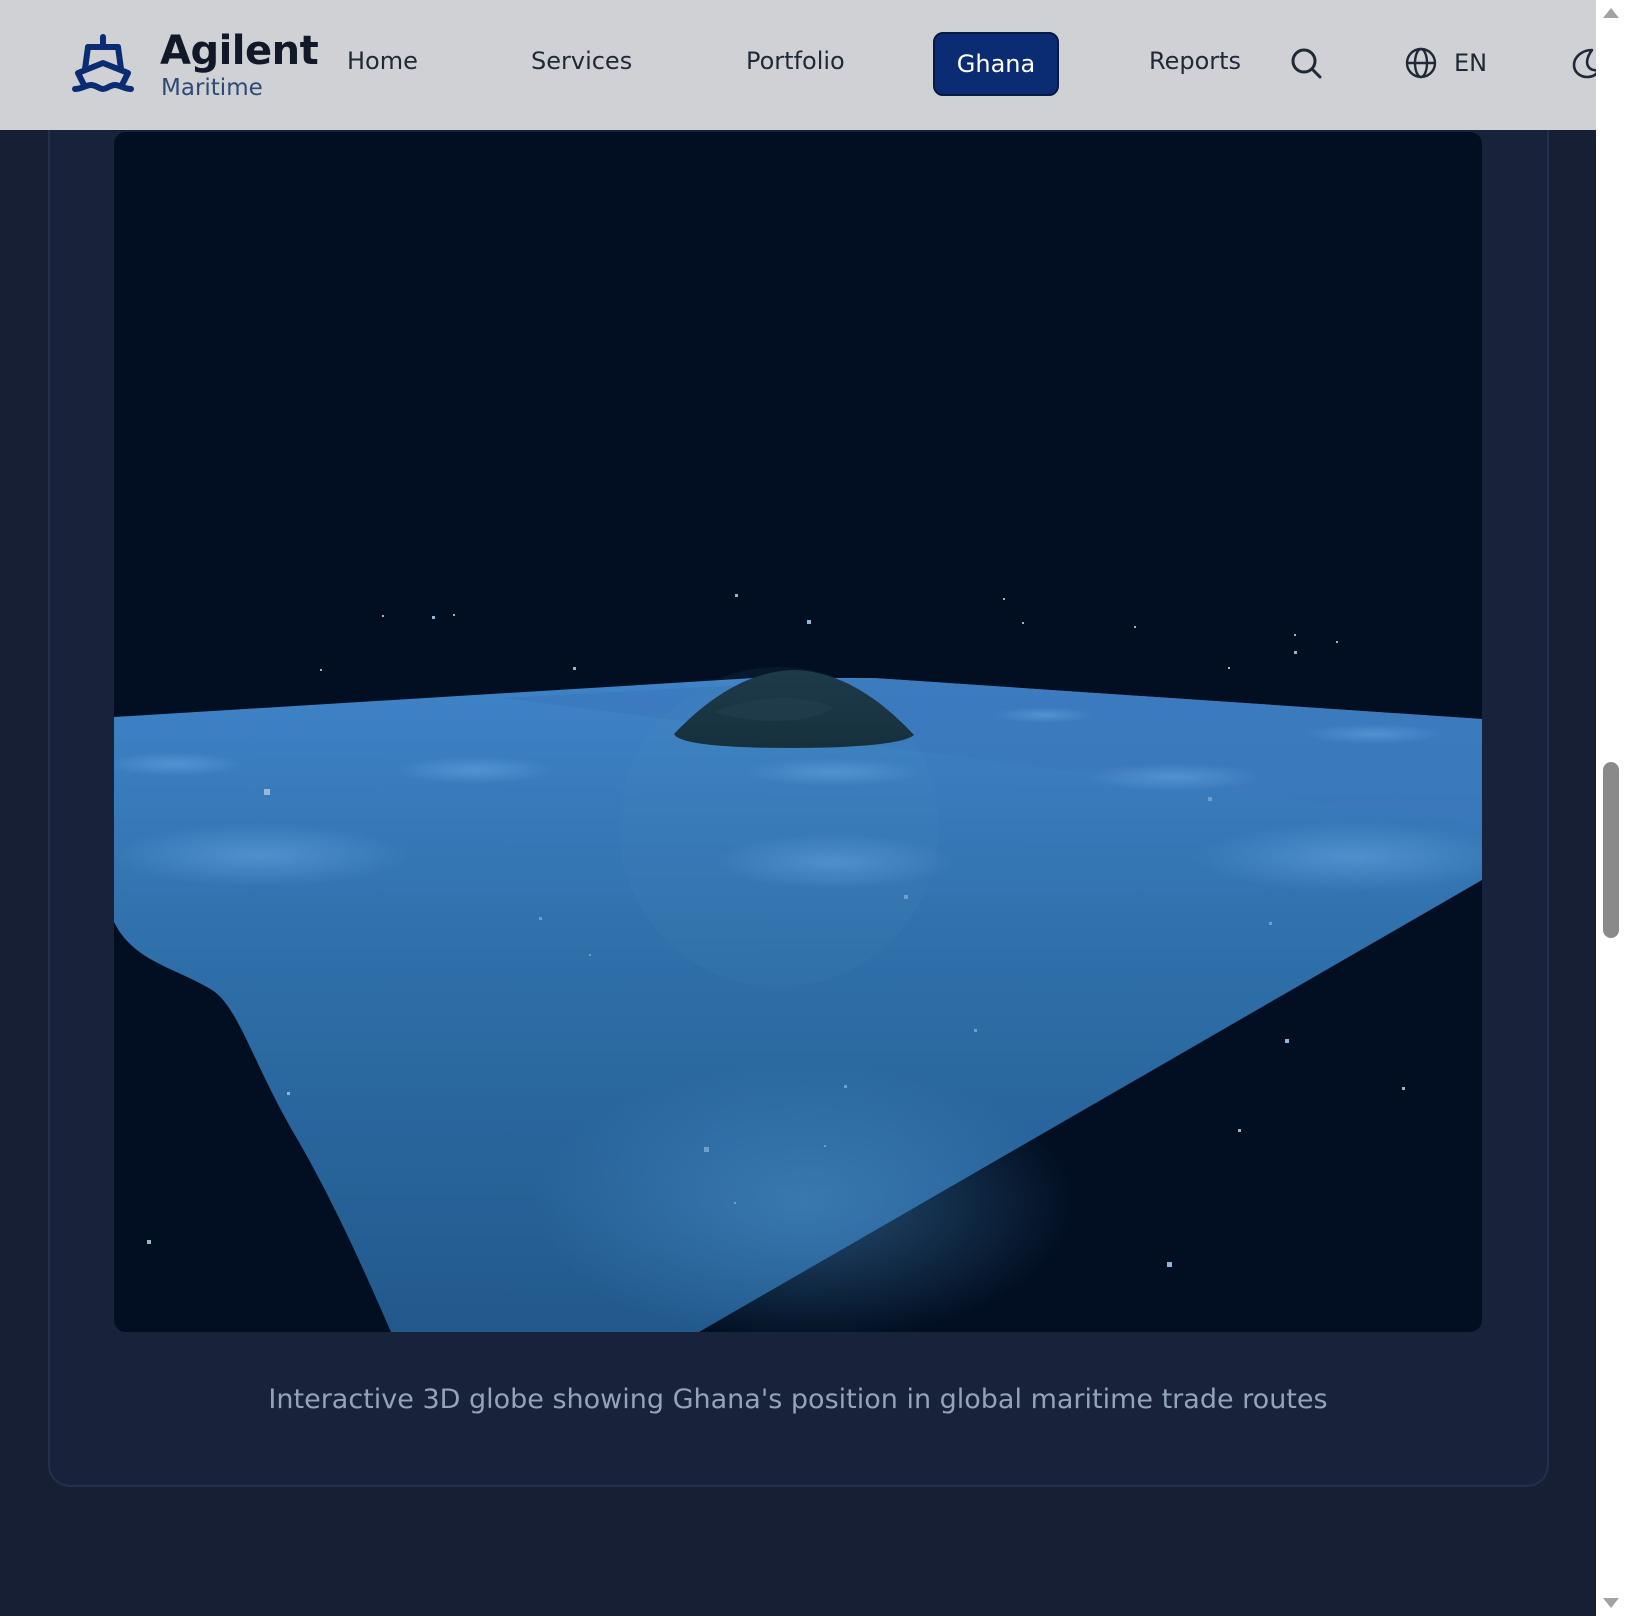 The image size is (1626, 1616). Describe the element at coordinates (103, 64) in the screenshot. I see `ship-logo-icon` at that location.